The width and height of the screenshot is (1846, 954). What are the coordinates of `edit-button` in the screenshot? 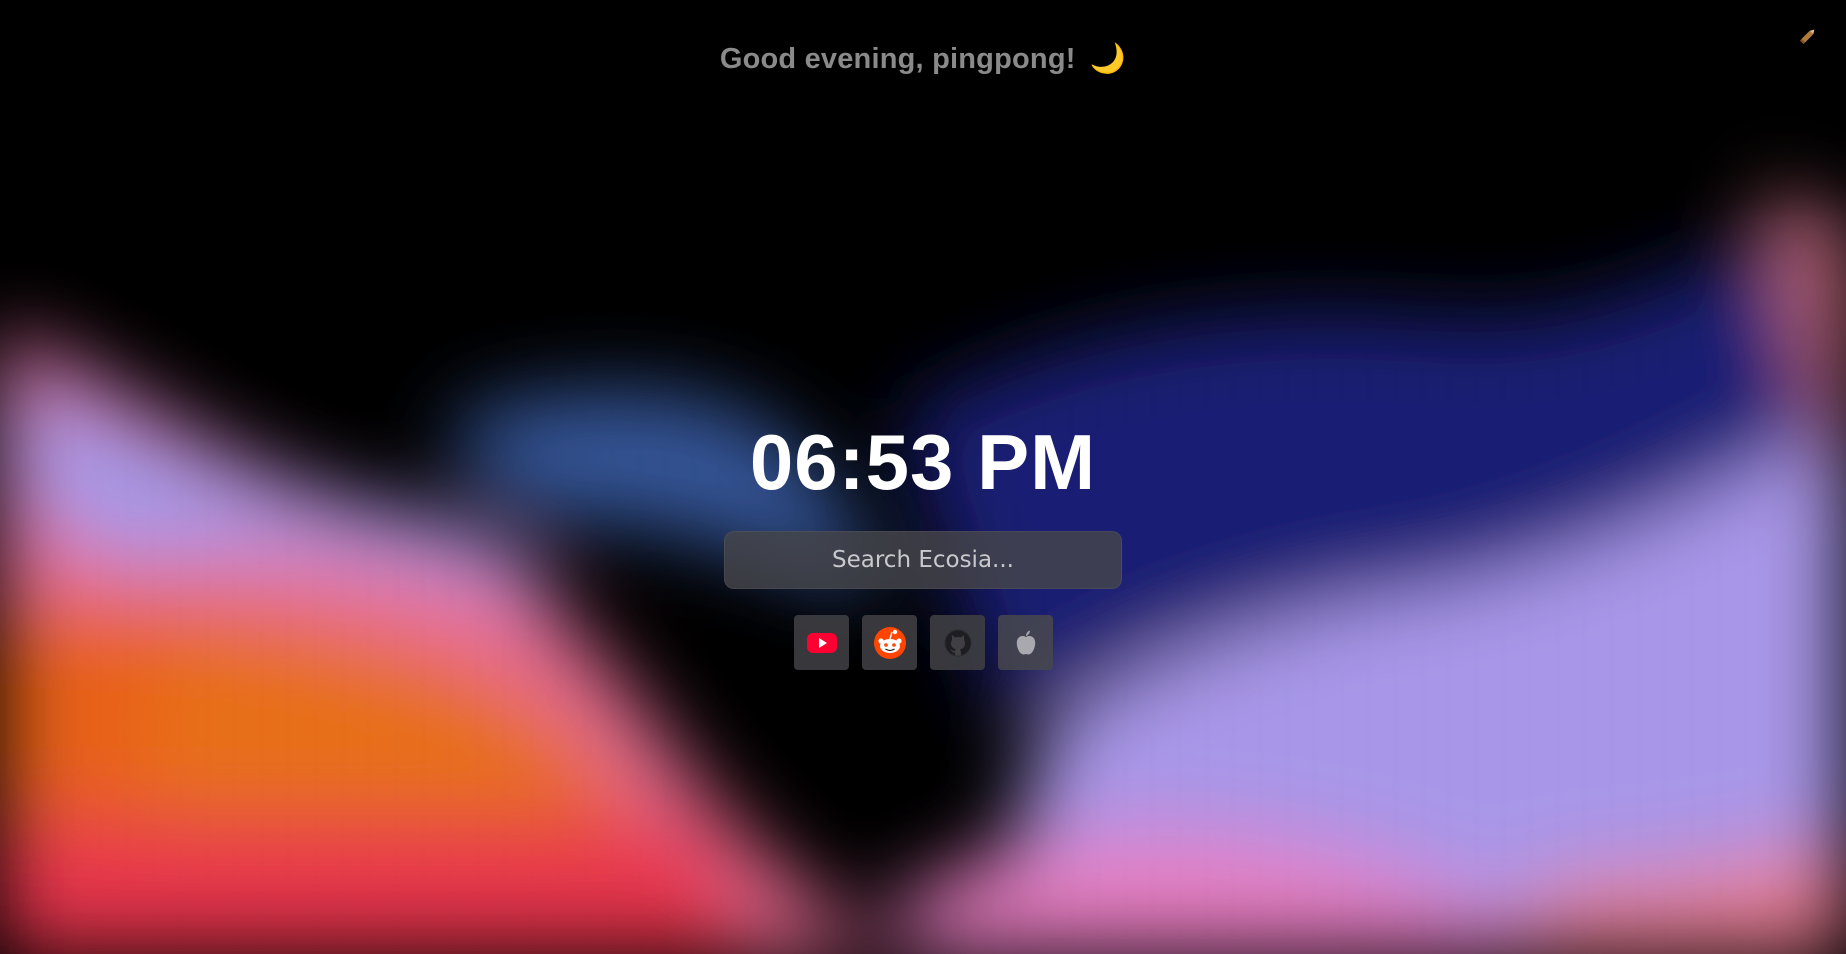 It's located at (1808, 36).